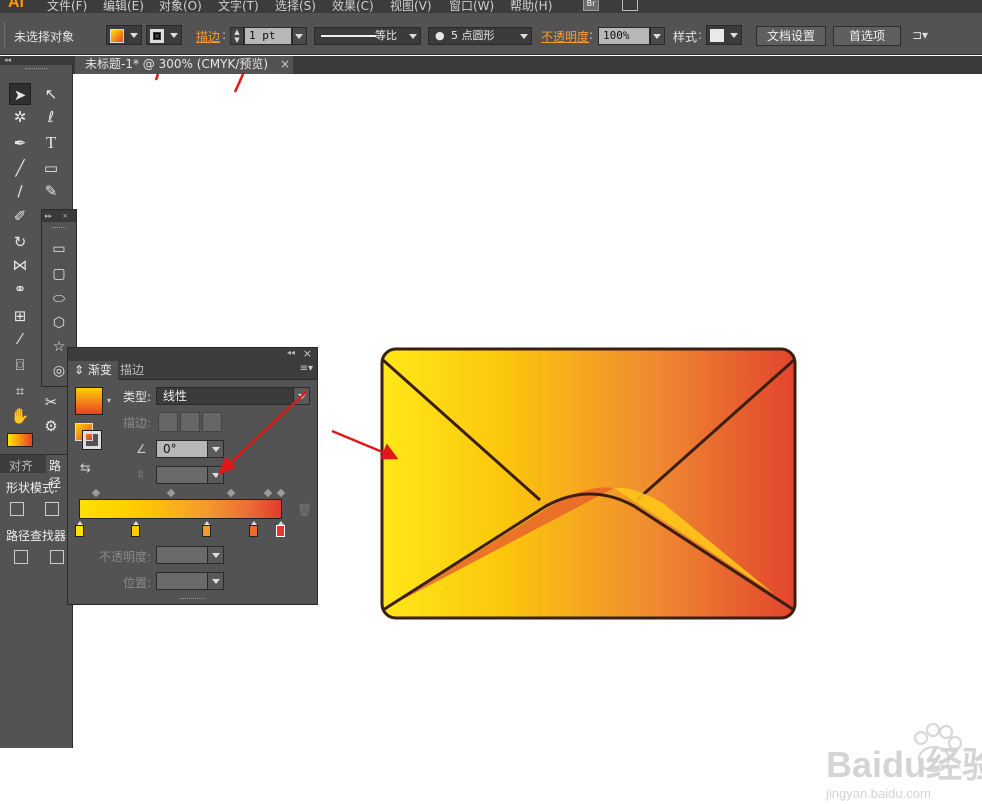 This screenshot has height=804, width=982. Describe the element at coordinates (565, 36) in the screenshot. I see `opacity-label-link: 不透明度` at that location.